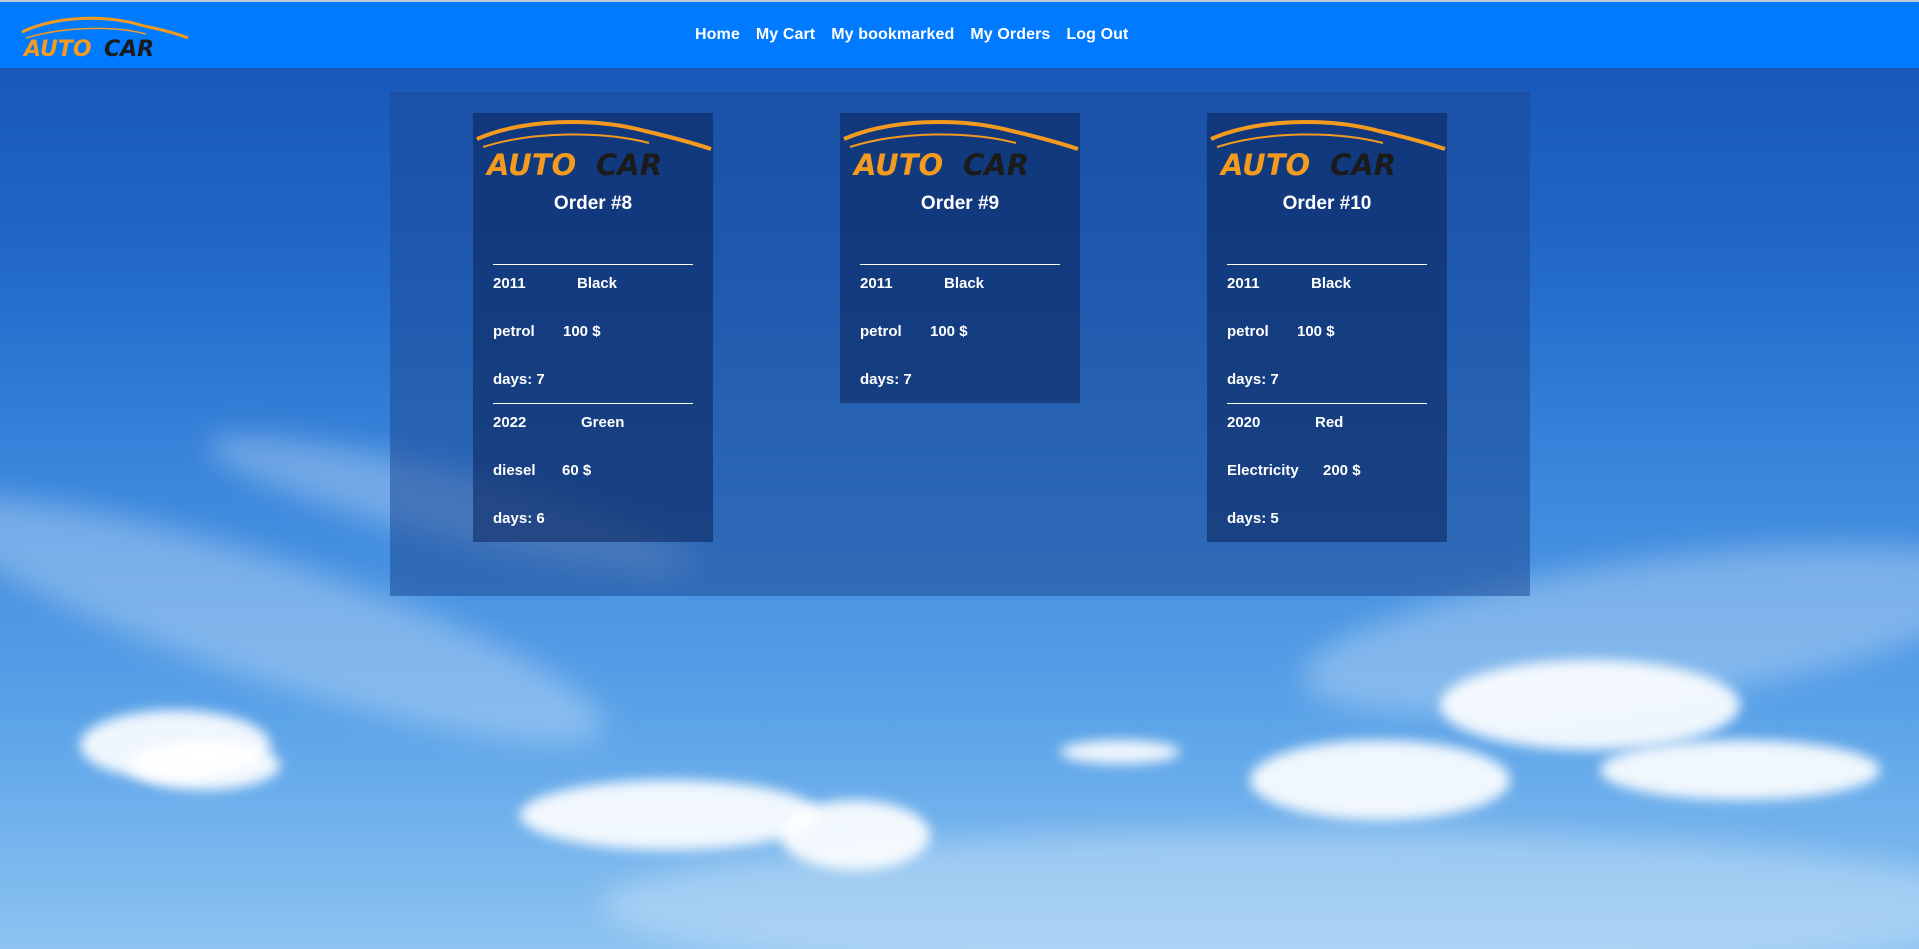 Image resolution: width=1919 pixels, height=949 pixels. I want to click on logo-text-auto: AUTO, so click(57, 48).